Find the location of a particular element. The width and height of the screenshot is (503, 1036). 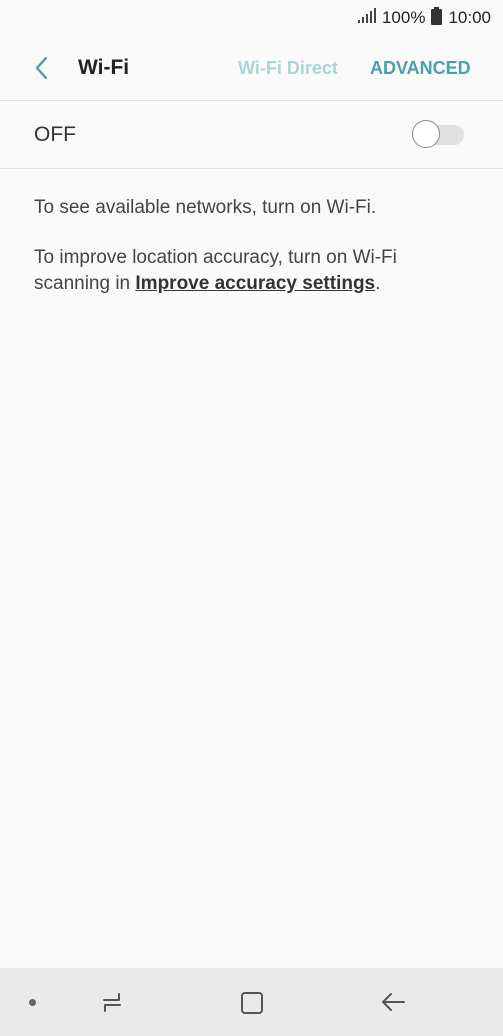

info-text-suffix: . is located at coordinates (378, 283).